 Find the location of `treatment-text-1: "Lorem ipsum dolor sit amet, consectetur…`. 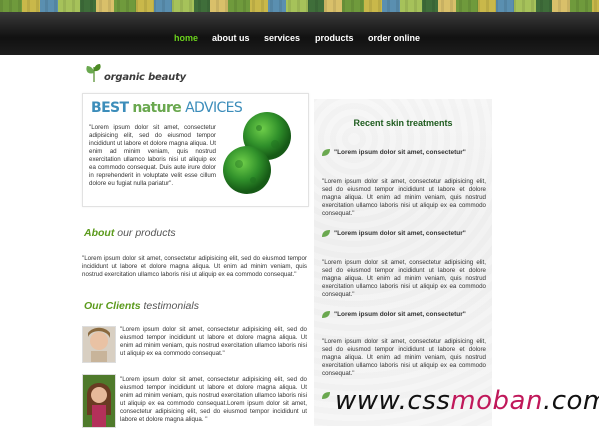

treatment-text-1: "Lorem ipsum dolor sit amet, consectetur… is located at coordinates (404, 197).